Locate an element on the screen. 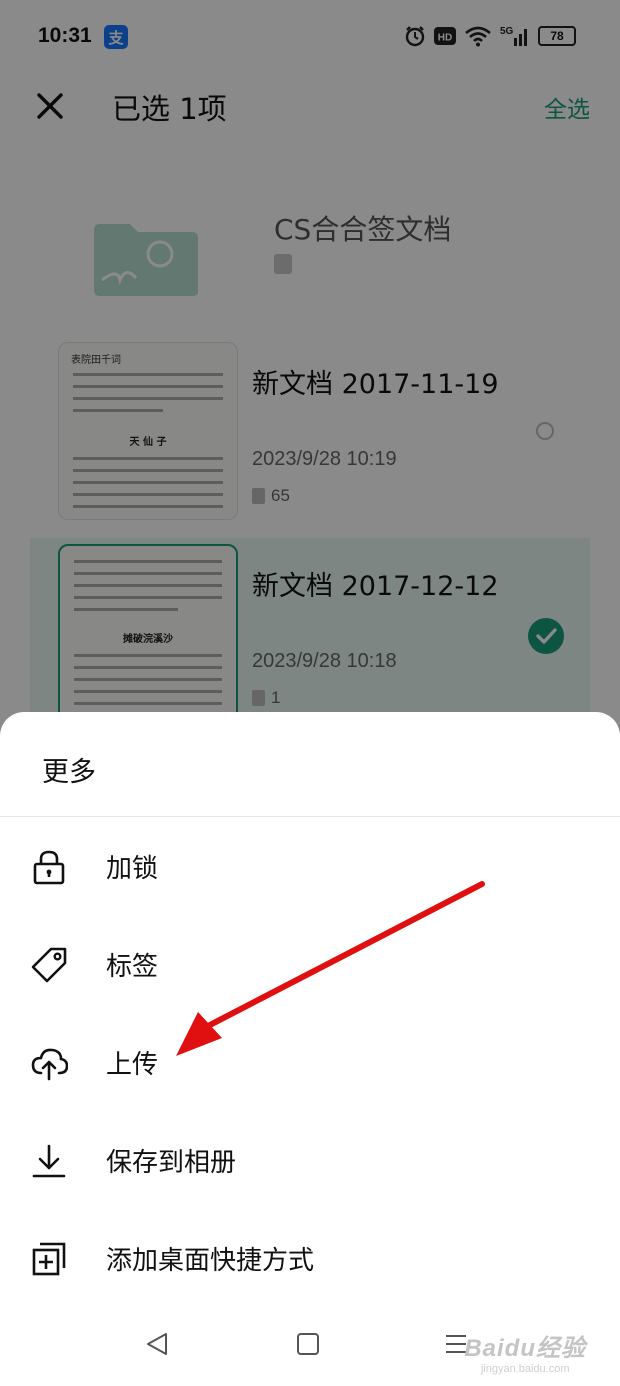 The width and height of the screenshot is (620, 1386). watermark-sub: jingyan.baidu.com is located at coordinates (525, 1369).